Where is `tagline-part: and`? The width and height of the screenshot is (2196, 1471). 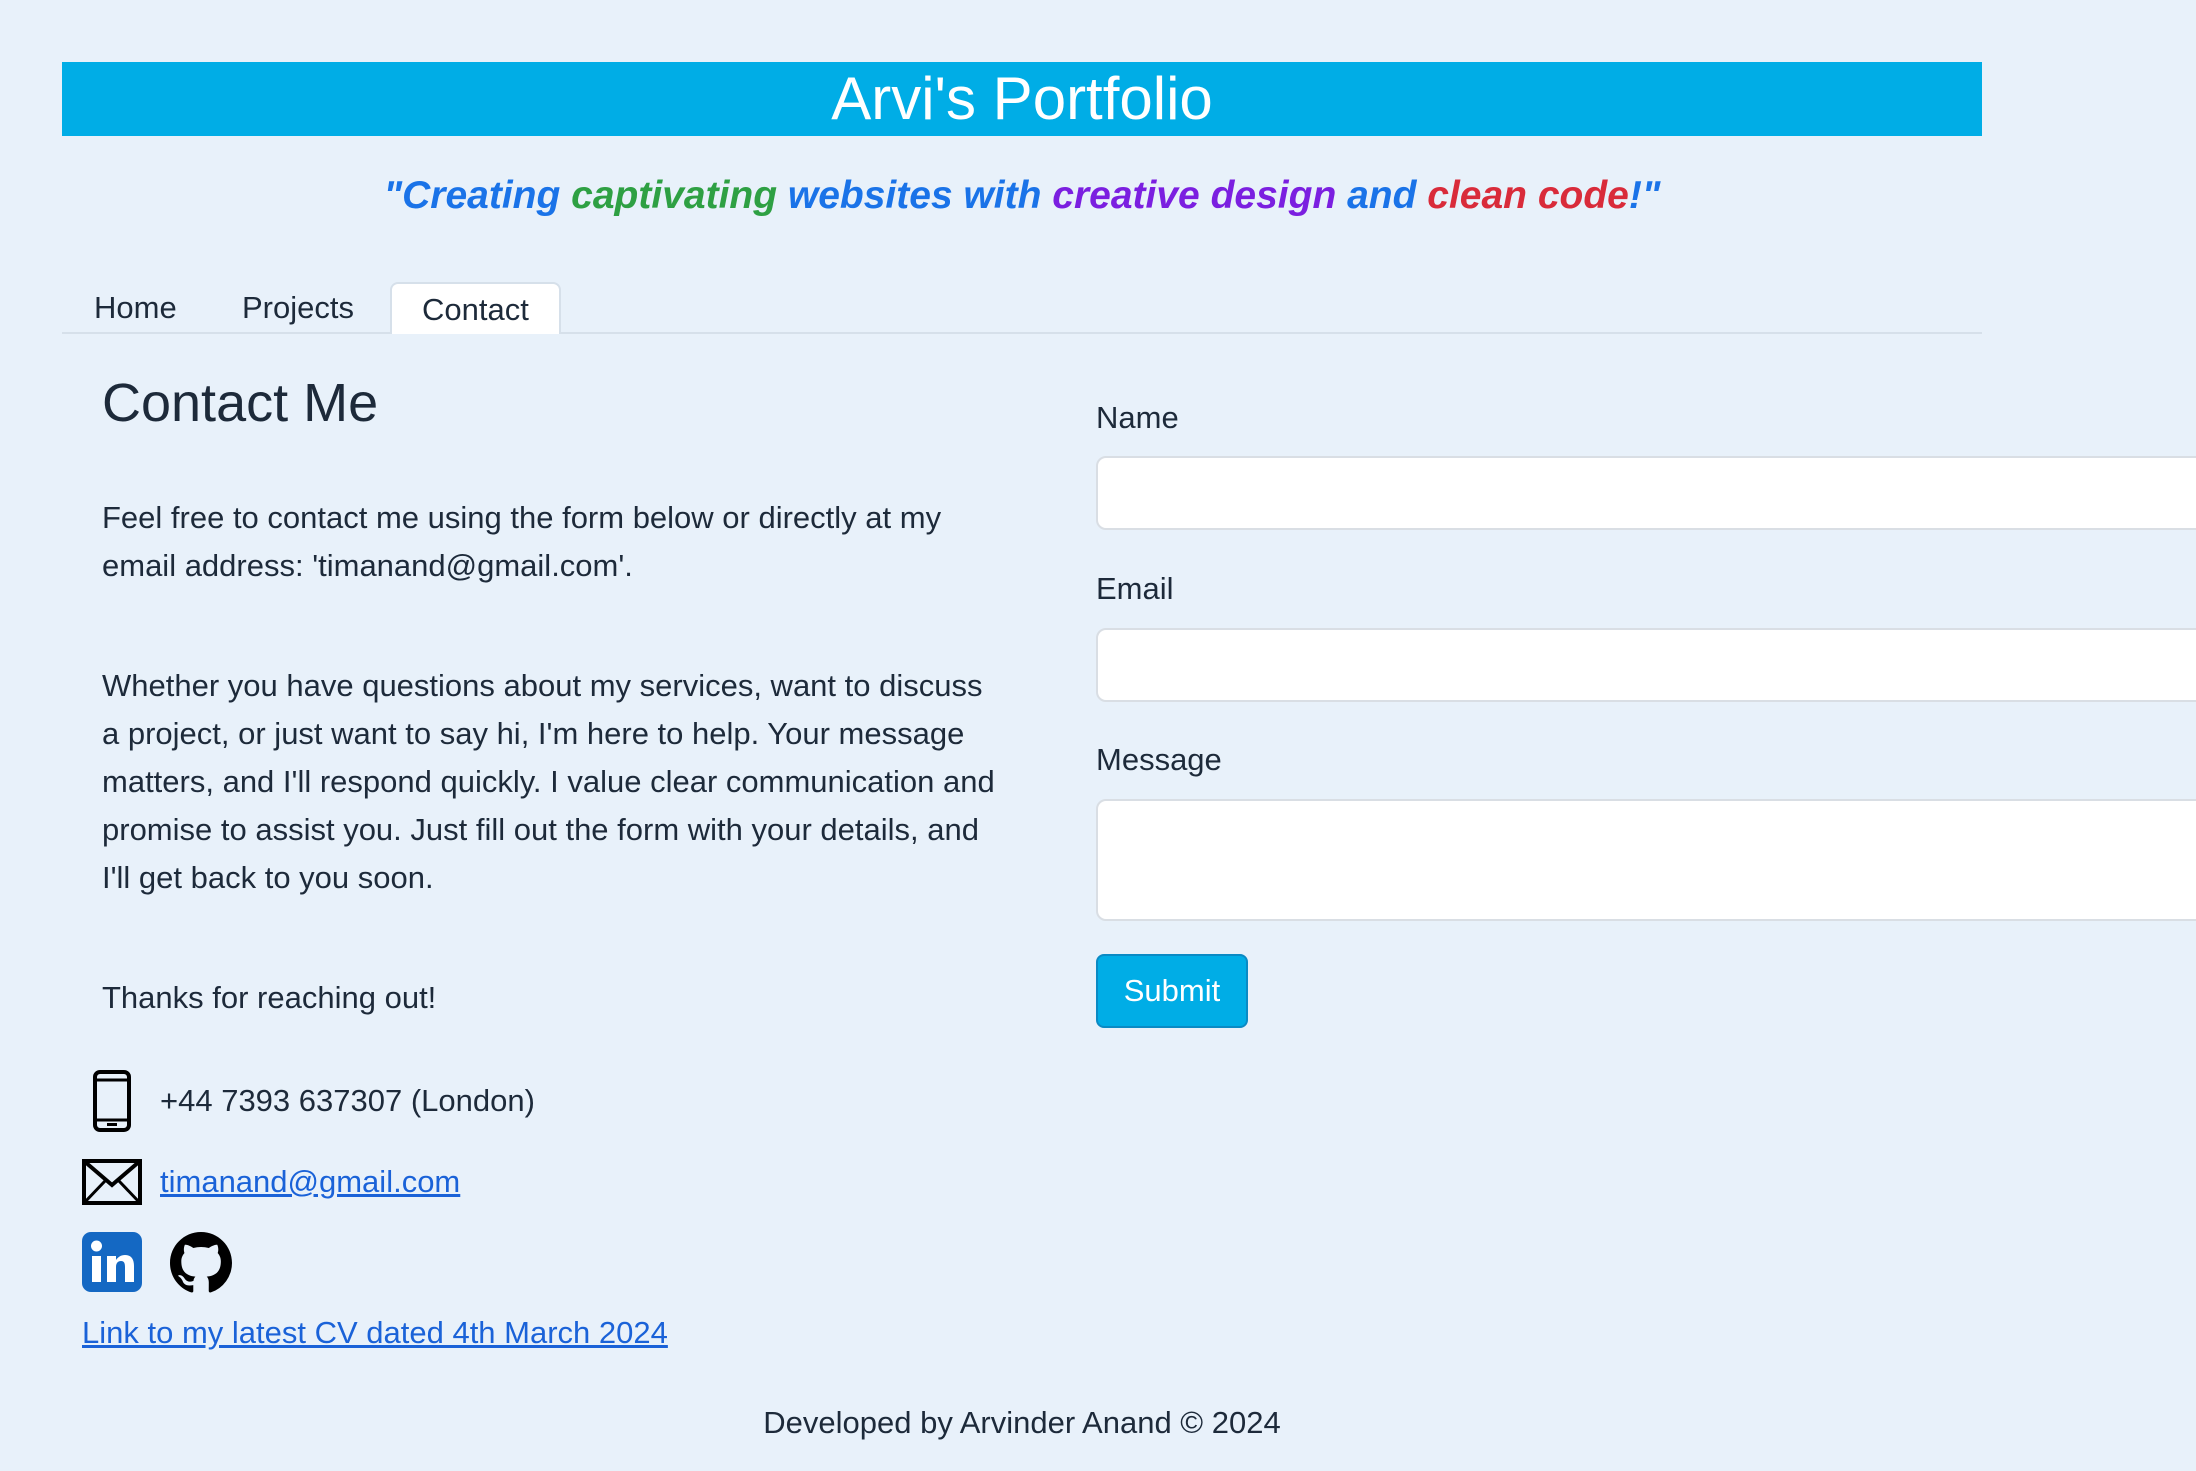
tagline-part: and is located at coordinates (1387, 195).